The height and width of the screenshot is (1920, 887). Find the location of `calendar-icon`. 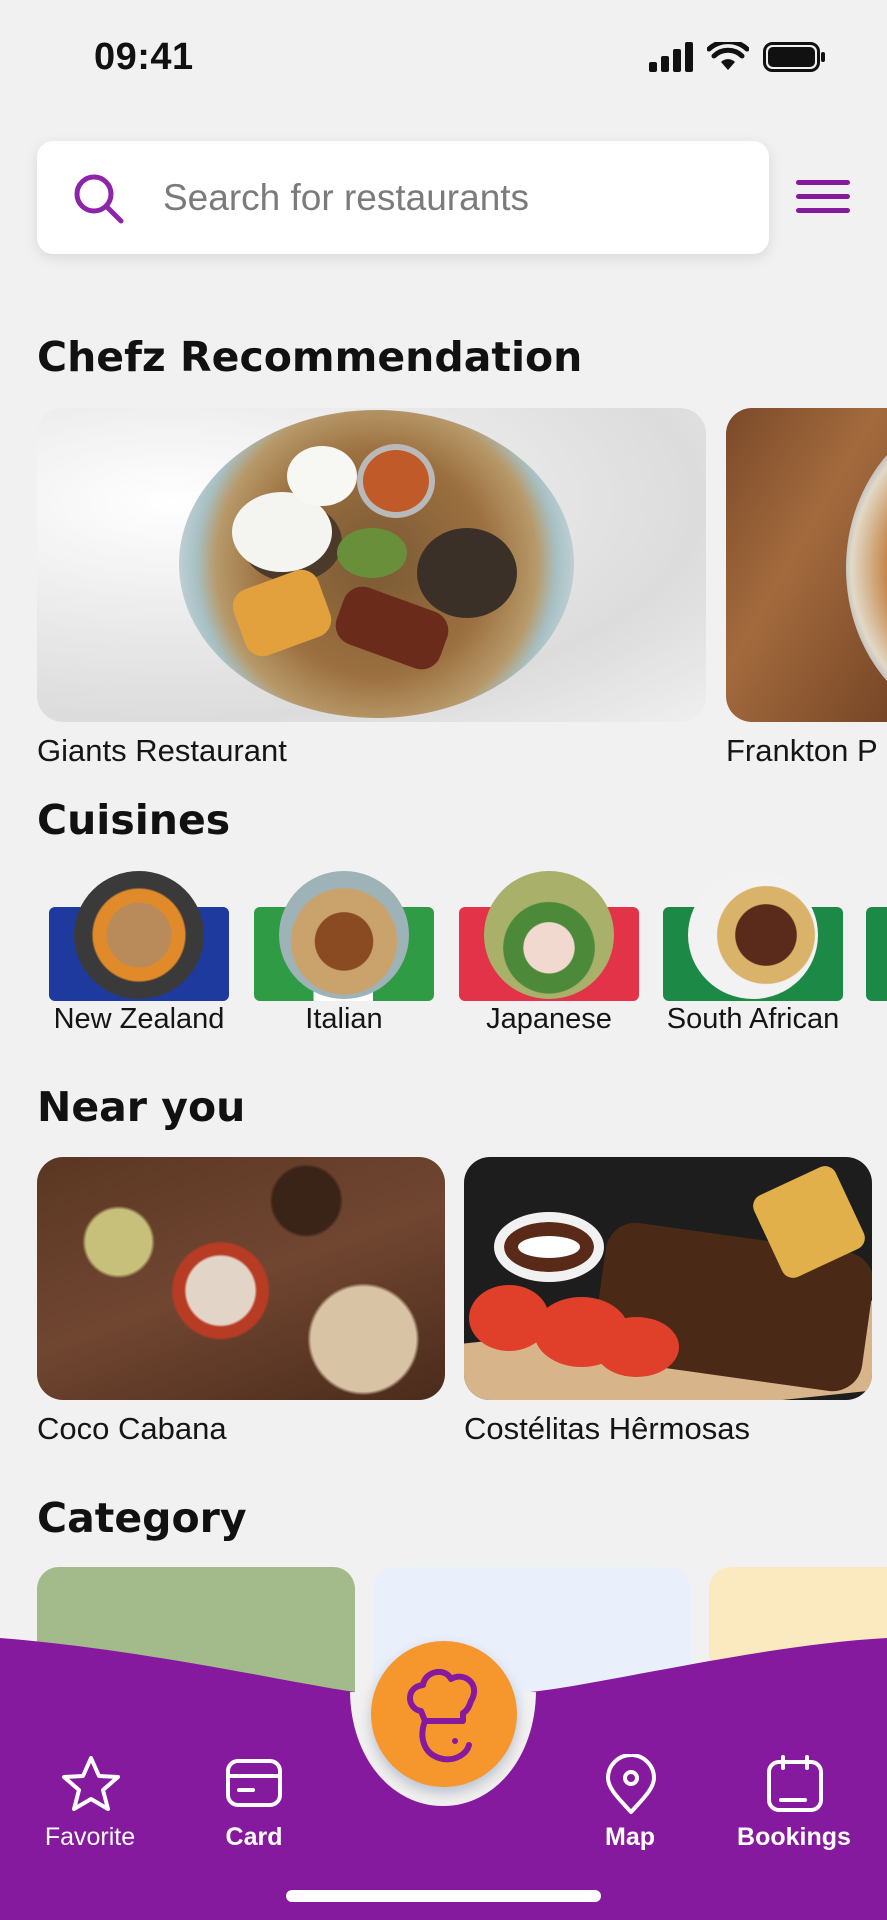

calendar-icon is located at coordinates (795, 1784).